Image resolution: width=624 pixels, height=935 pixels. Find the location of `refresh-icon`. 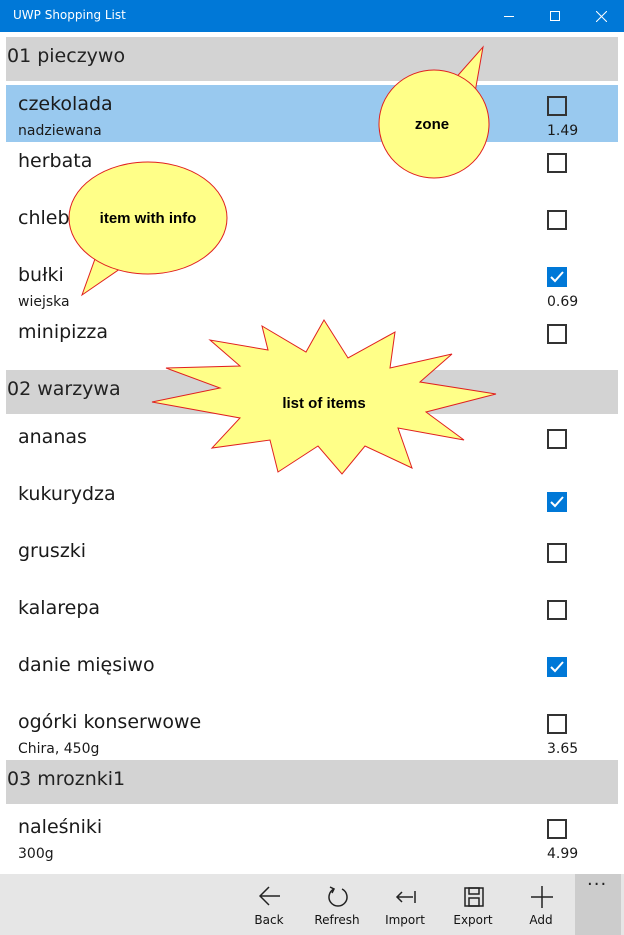

refresh-icon is located at coordinates (338, 896).